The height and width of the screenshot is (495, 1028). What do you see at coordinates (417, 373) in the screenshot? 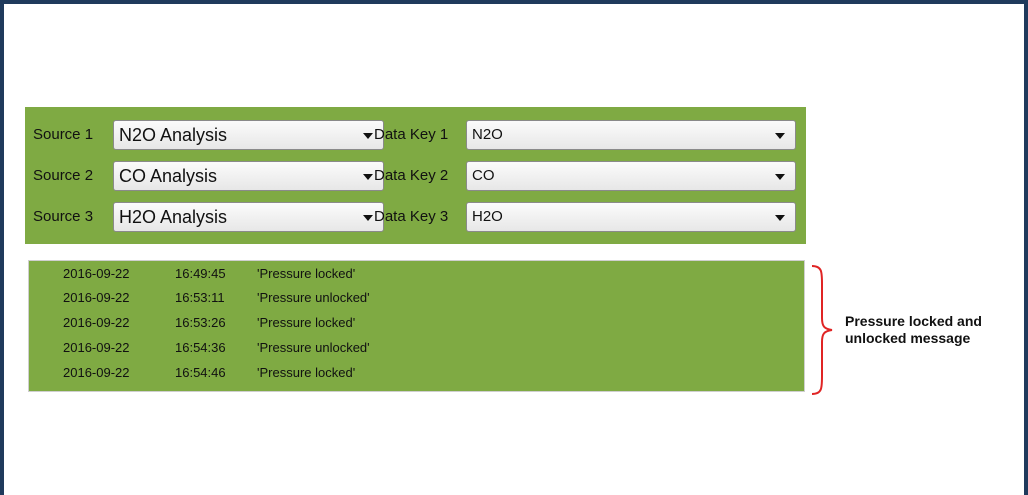
I see `log-row: 2016-09-22 16:54:46 'Pressure locked'` at bounding box center [417, 373].